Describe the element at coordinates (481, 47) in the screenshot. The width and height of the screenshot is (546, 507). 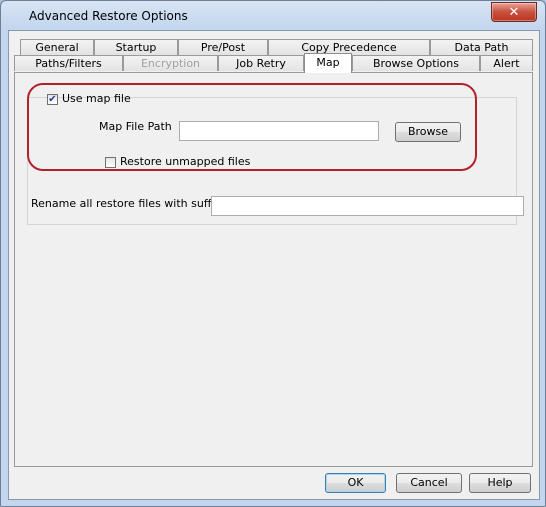
I see `tab-data-path: Data Path` at that location.